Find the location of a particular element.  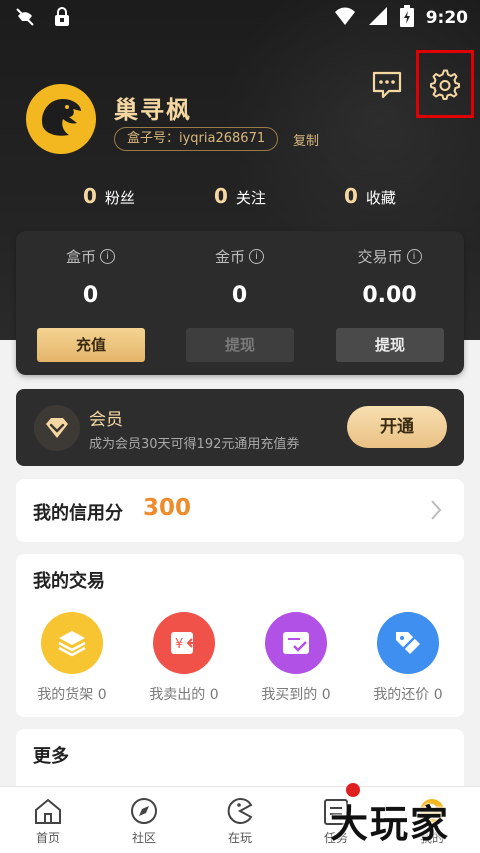

username: 巢寻枫 is located at coordinates (153, 110).